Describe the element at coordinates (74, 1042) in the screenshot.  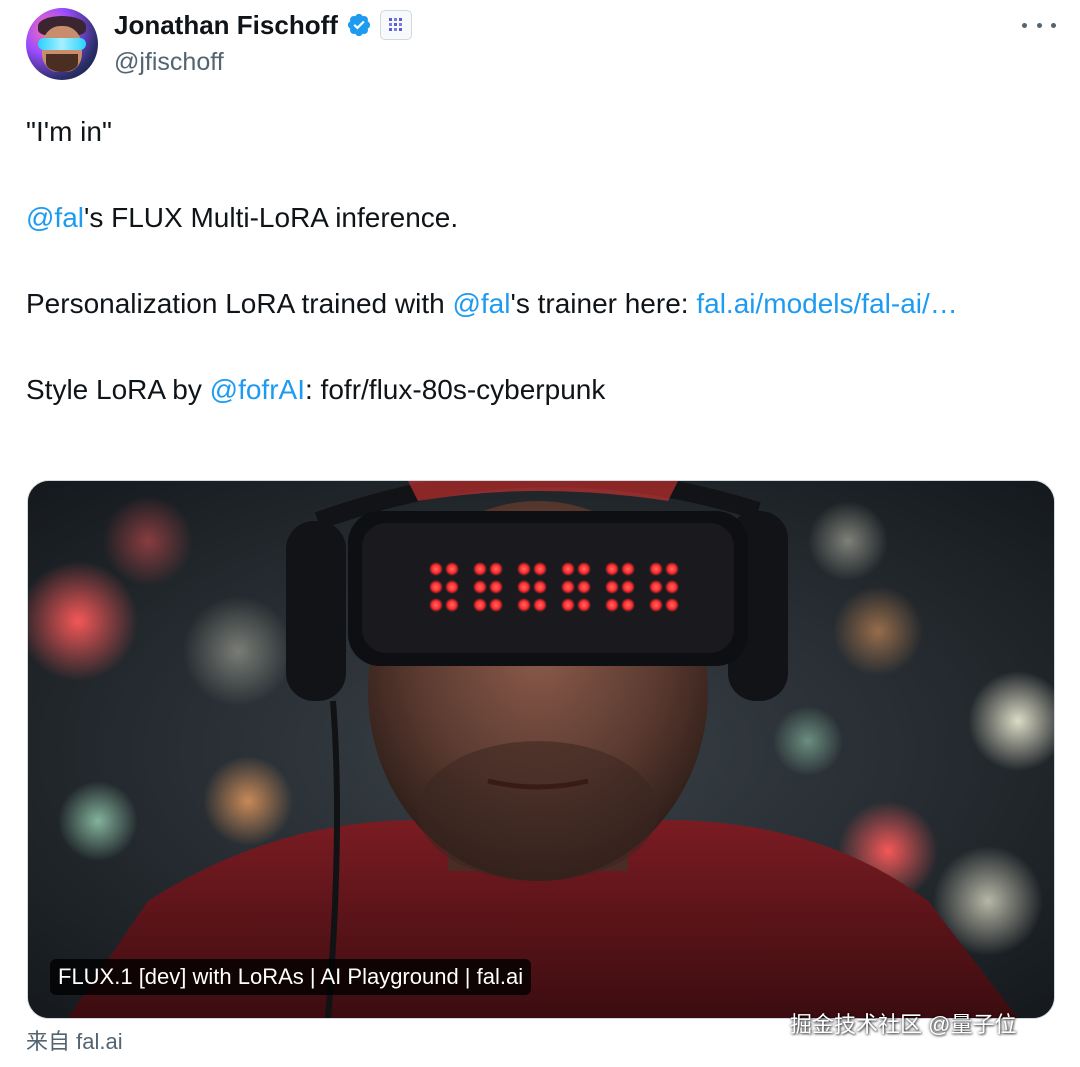
I see `source-label: 来自 fal.ai` at that location.